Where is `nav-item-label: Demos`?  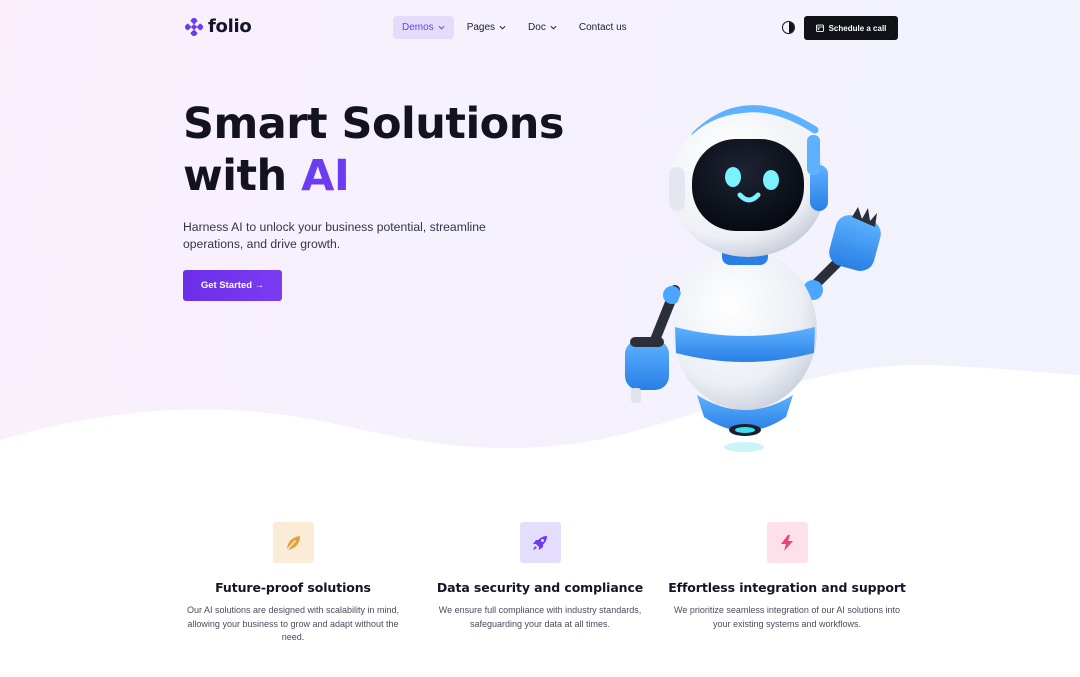 nav-item-label: Demos is located at coordinates (418, 27).